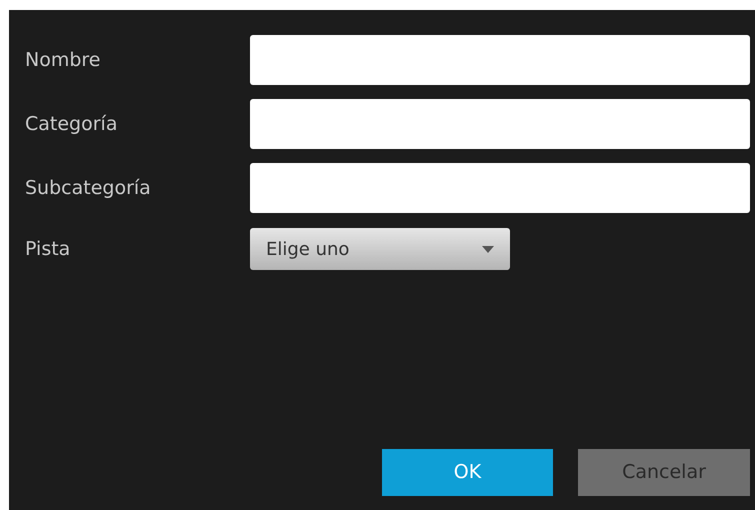 The height and width of the screenshot is (510, 755). I want to click on cancel-button: Cancelar, so click(664, 472).